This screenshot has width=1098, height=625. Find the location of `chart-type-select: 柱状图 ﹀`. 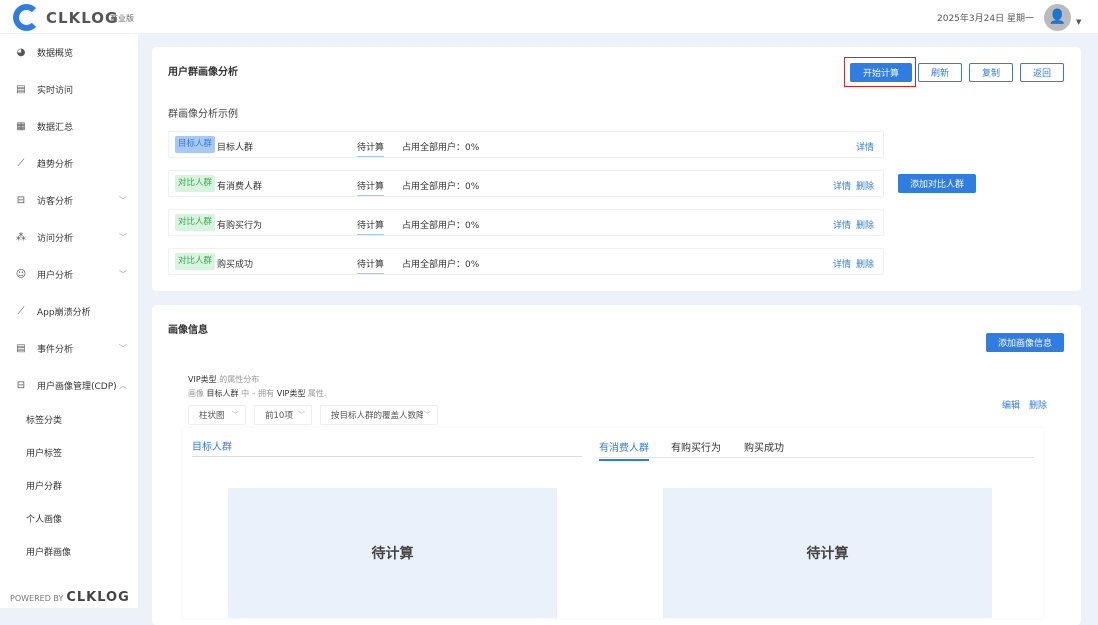

chart-type-select: 柱状图 ﹀ is located at coordinates (217, 415).